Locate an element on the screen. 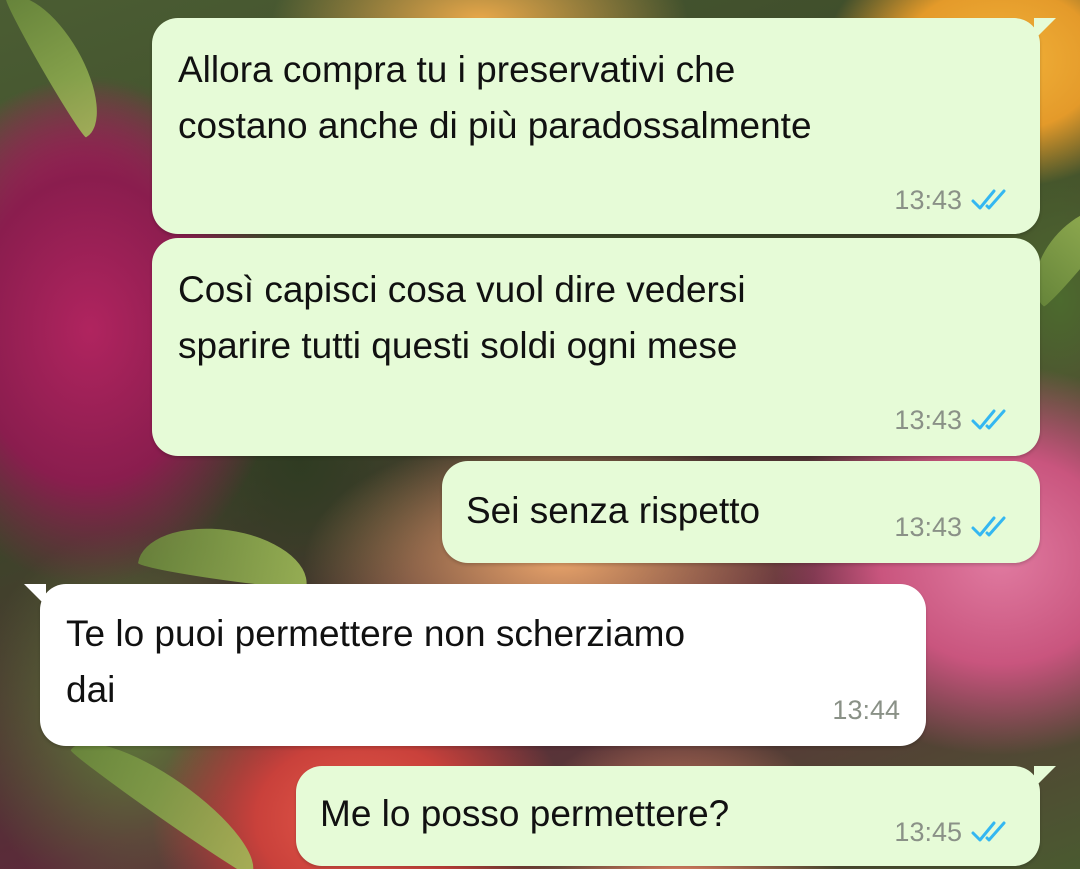 The width and height of the screenshot is (1080, 869). message-meta: 13:45 is located at coordinates (952, 832).